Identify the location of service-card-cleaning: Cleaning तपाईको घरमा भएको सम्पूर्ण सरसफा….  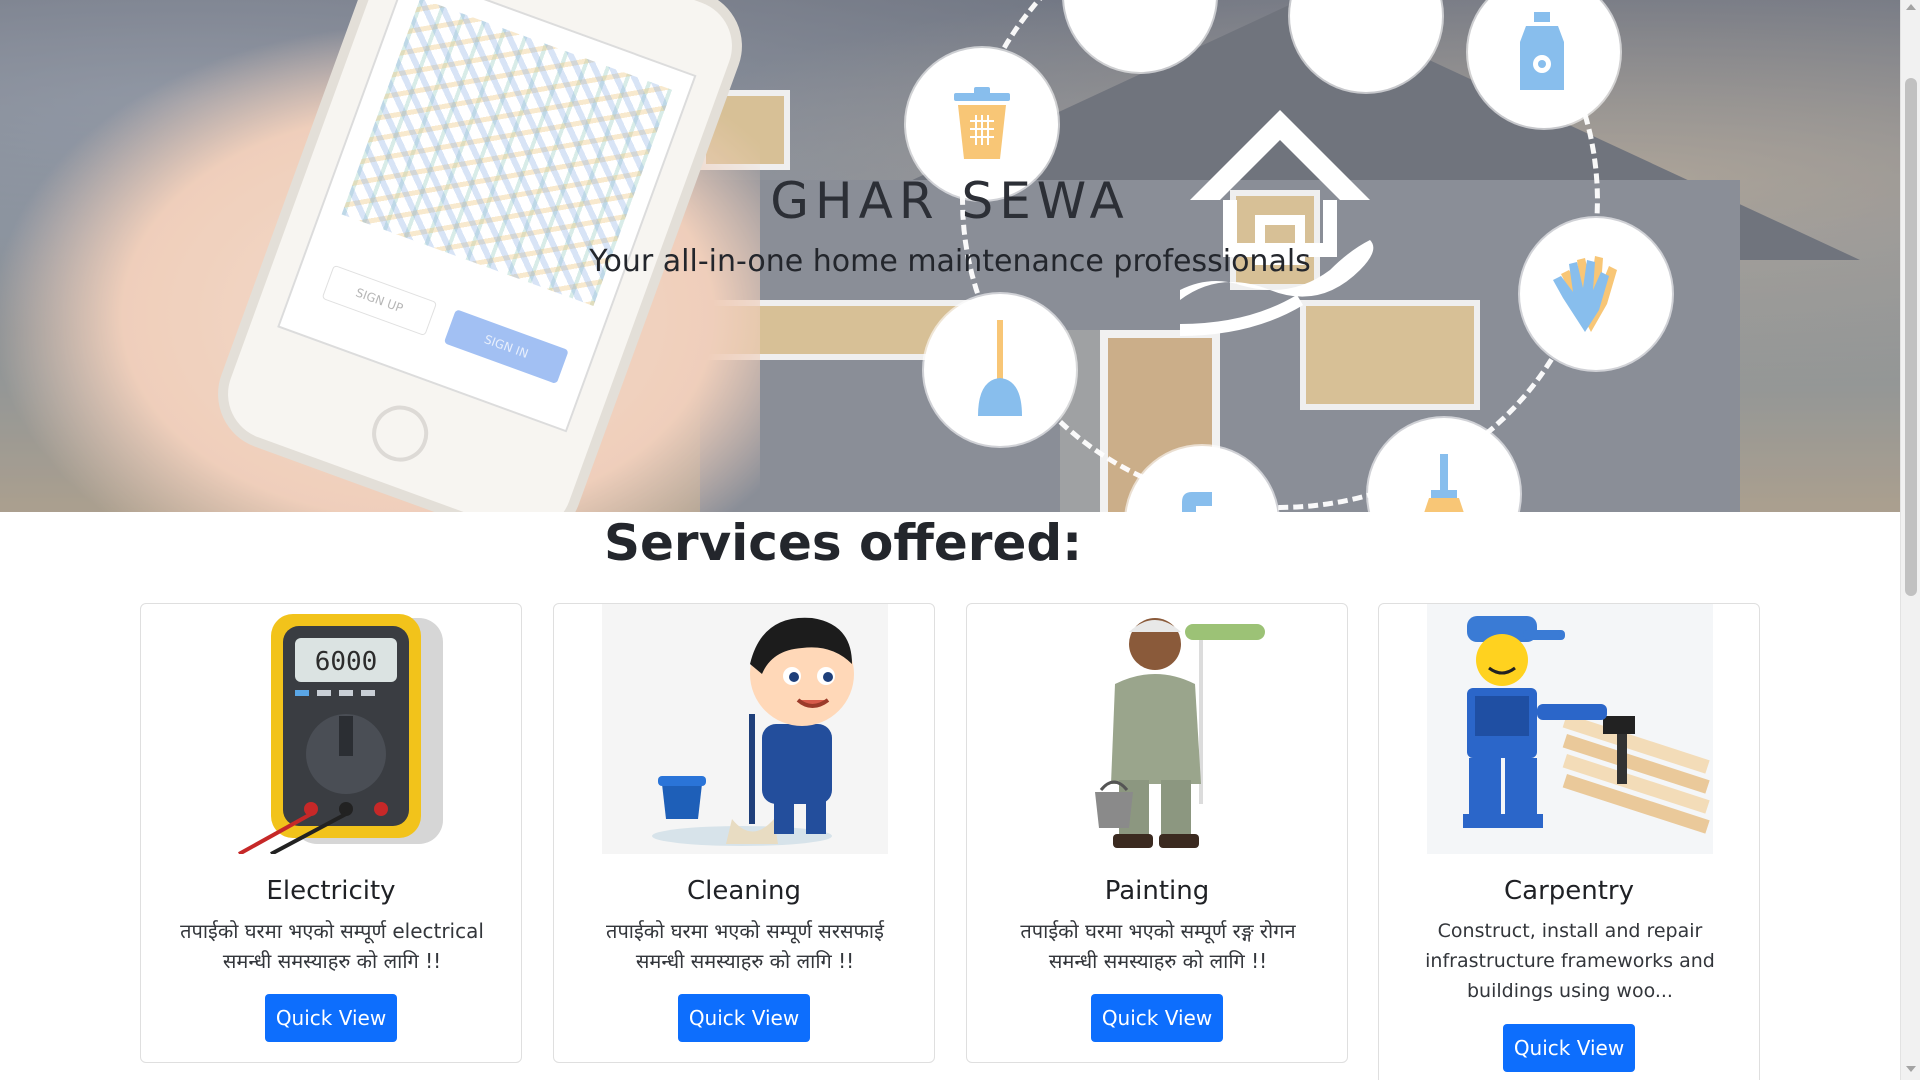
(744, 833).